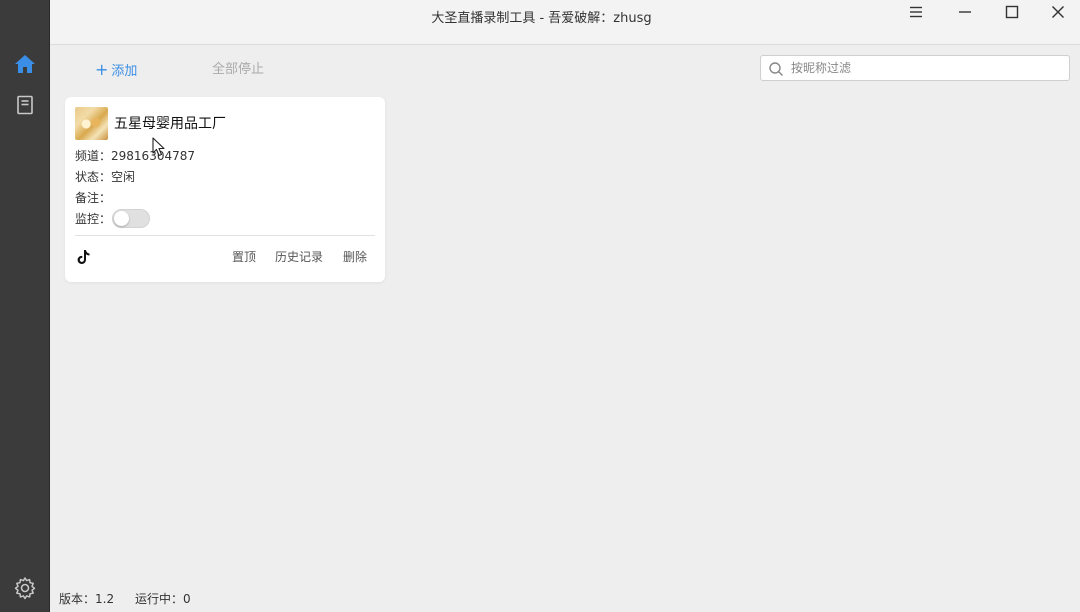 The image size is (1080, 612). I want to click on nav-records-button, so click(25, 105).